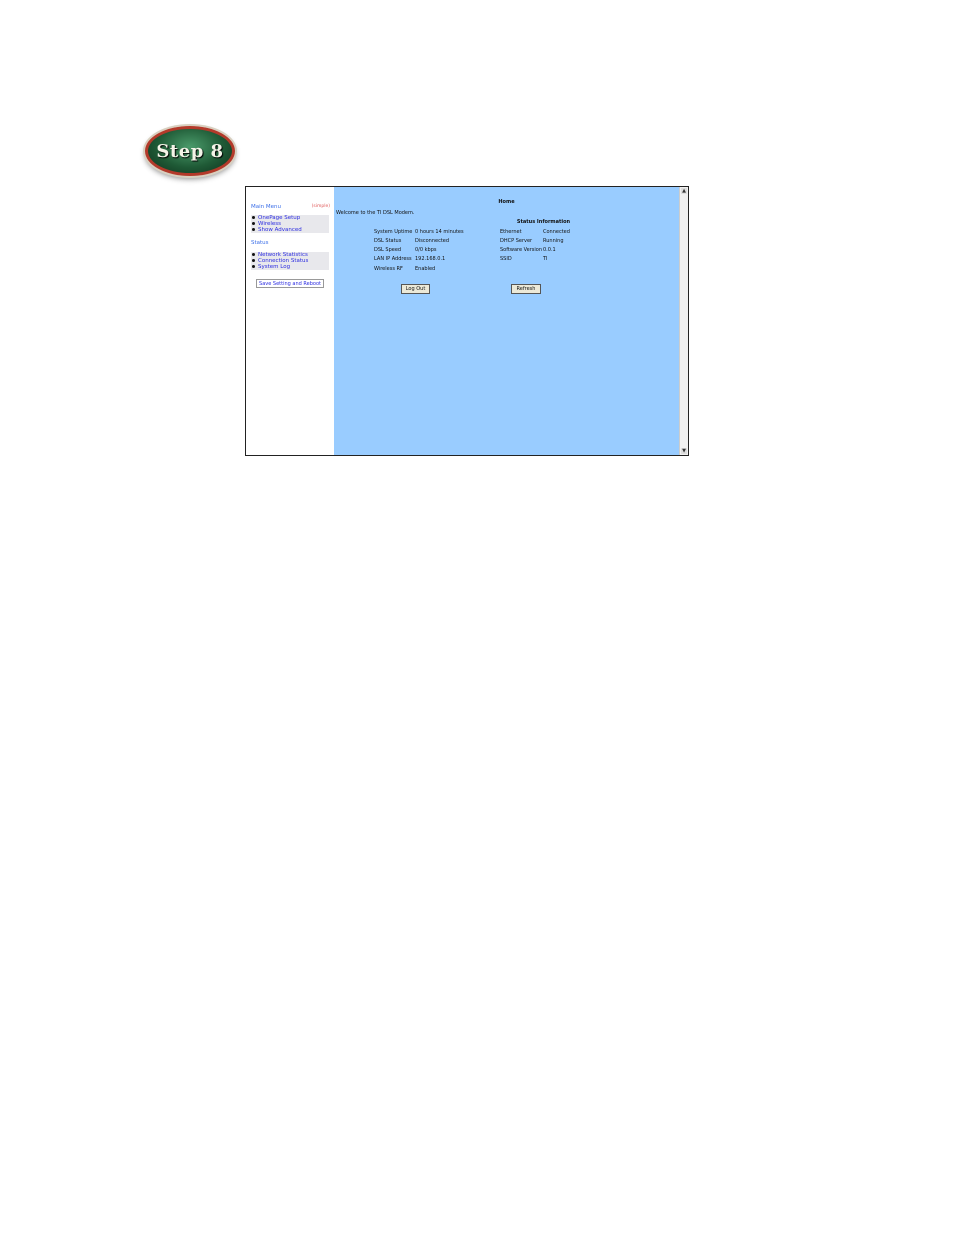  I want to click on step-badge: Step 8, so click(190, 151).